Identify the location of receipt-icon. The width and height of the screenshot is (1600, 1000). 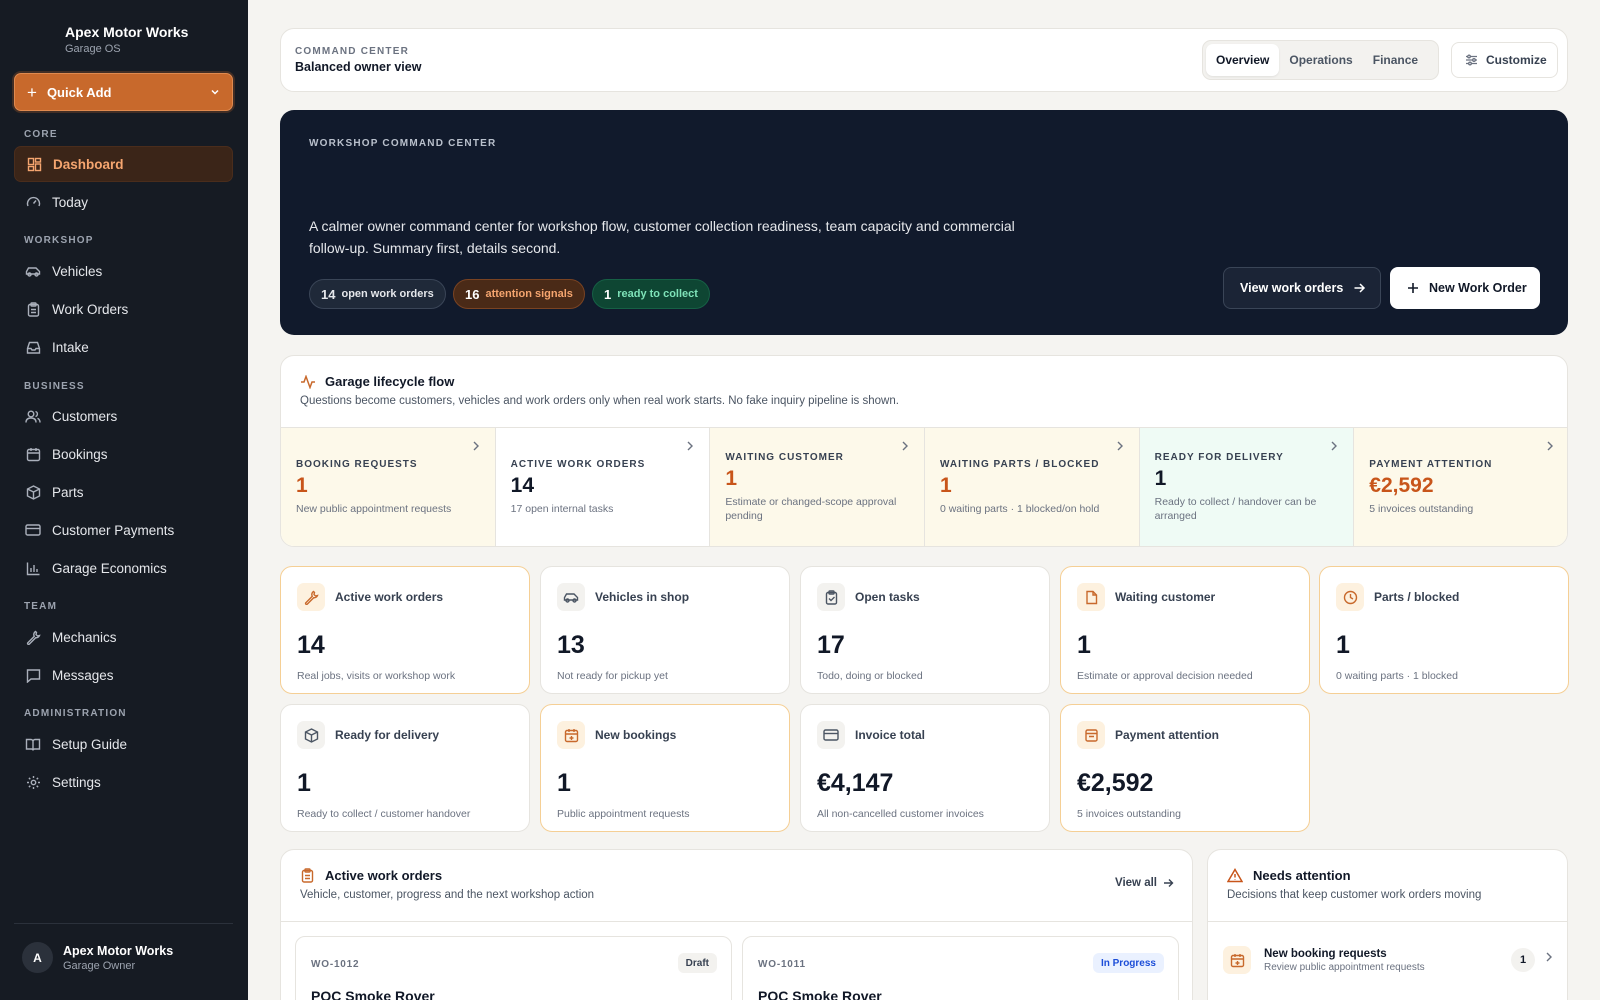
(1091, 735).